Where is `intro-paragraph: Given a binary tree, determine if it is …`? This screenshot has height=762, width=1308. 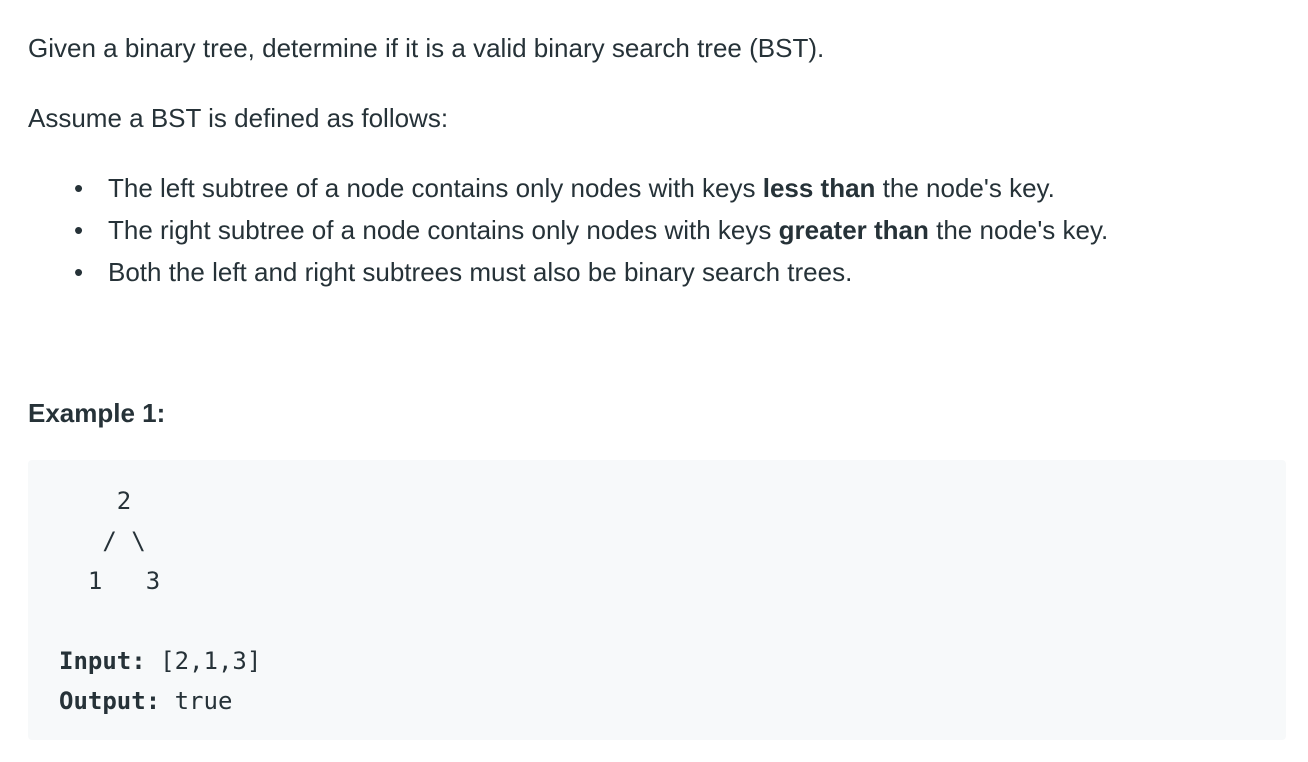 intro-paragraph: Given a binary tree, determine if it is … is located at coordinates (426, 48).